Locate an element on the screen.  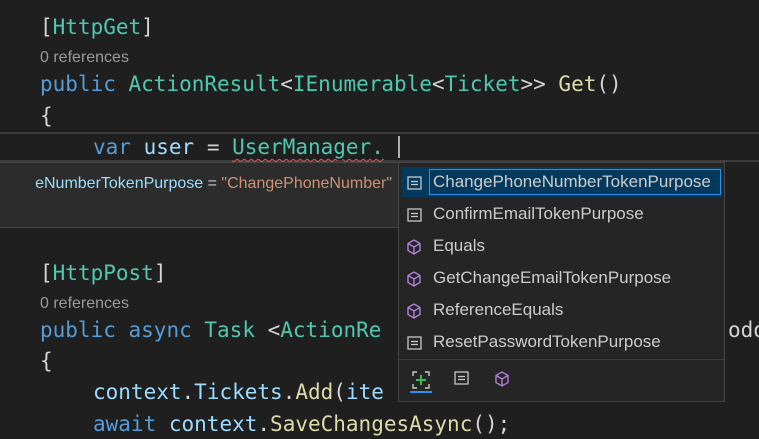
method-filter-button is located at coordinates (504, 380).